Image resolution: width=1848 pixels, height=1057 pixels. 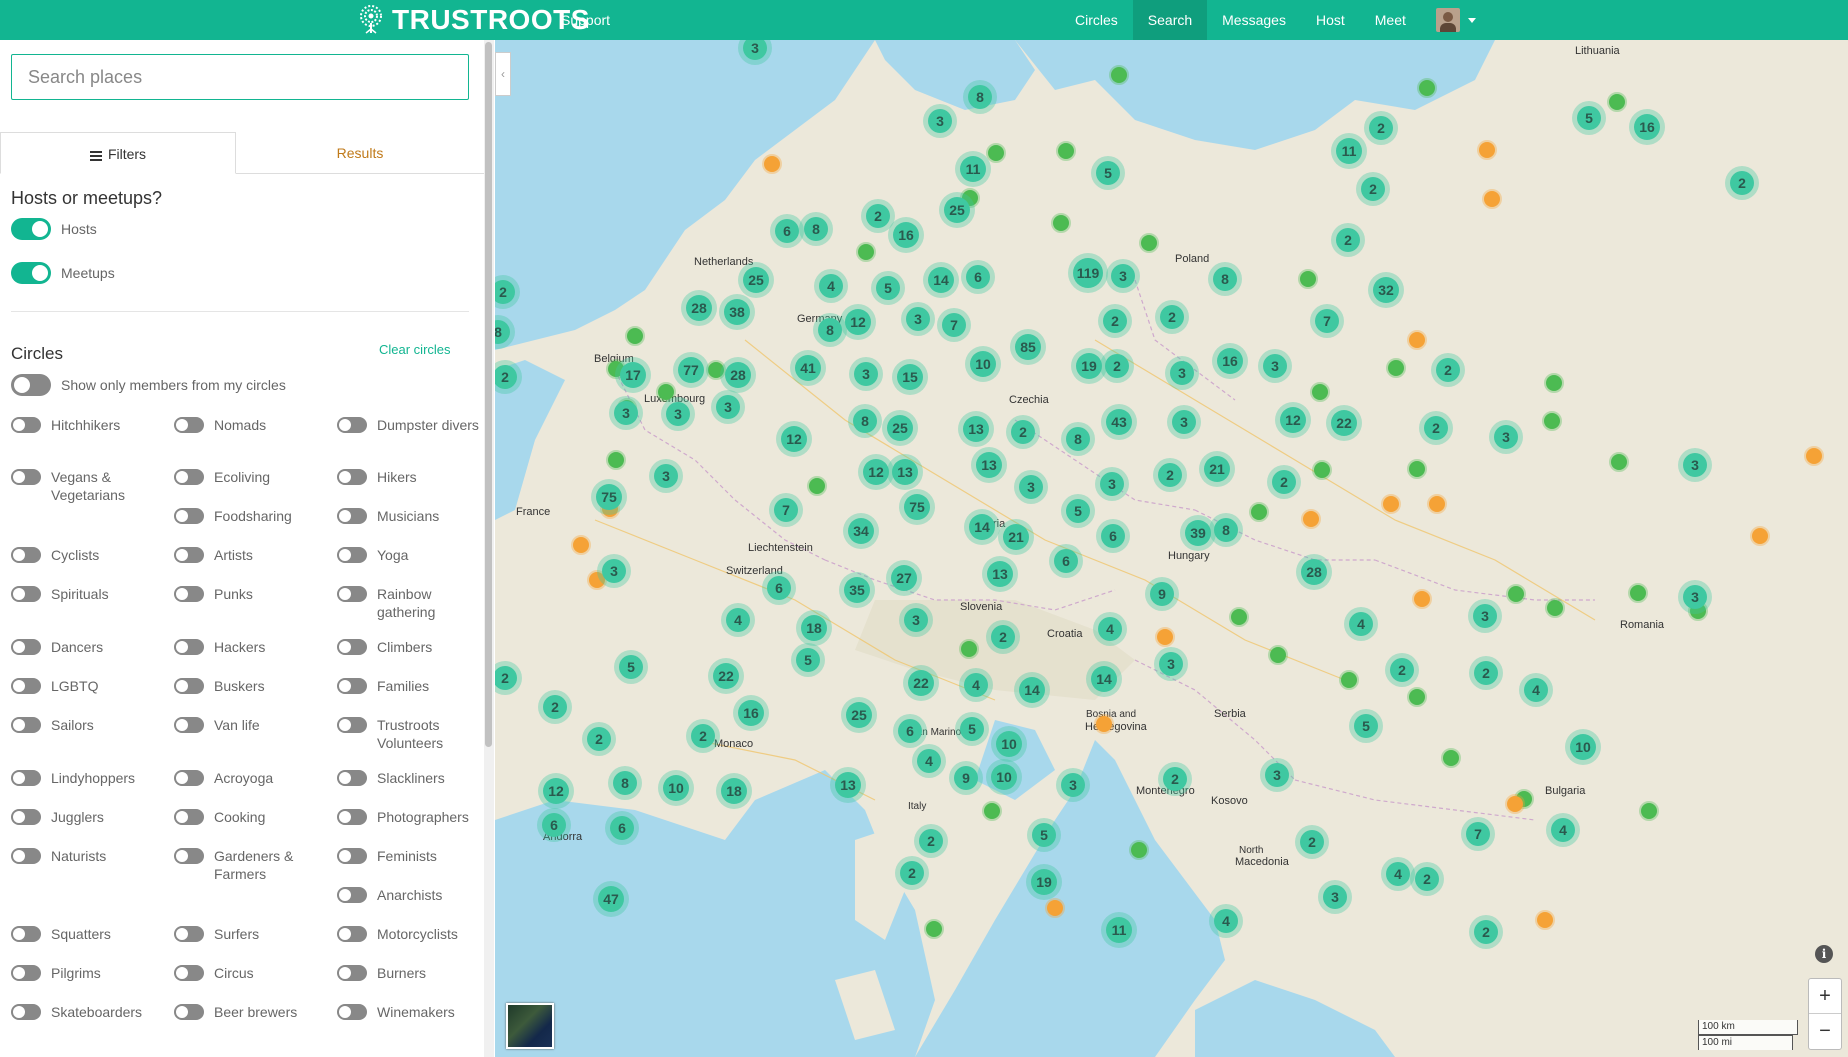 I want to click on tab-filters: Filters, so click(x=118, y=153).